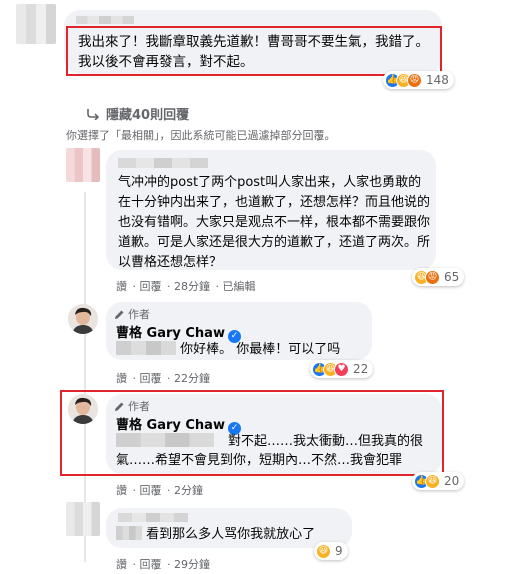 This screenshot has height=574, width=510. I want to click on edited-label: 已編輯, so click(239, 286).